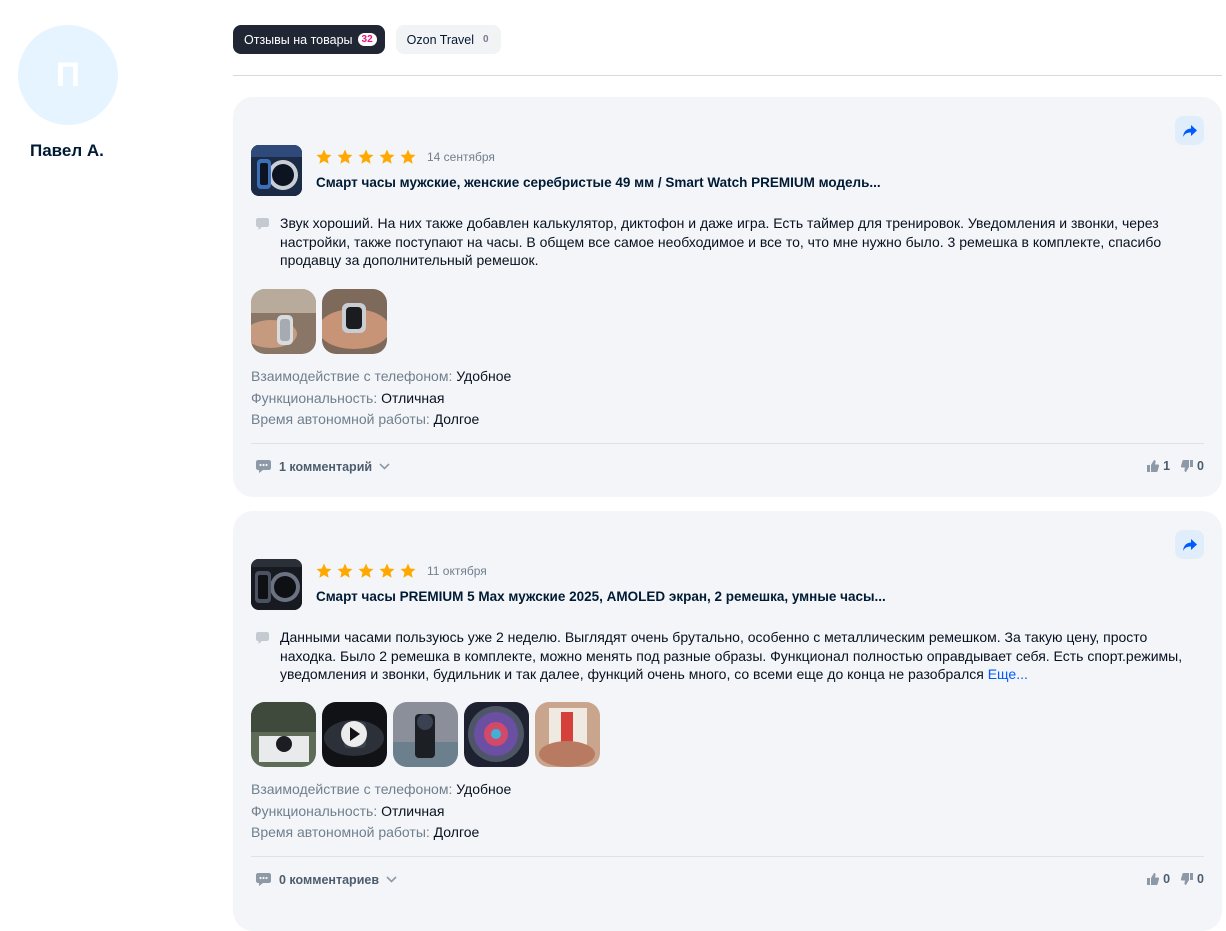 The width and height of the screenshot is (1226, 931). Describe the element at coordinates (67, 150) in the screenshot. I see `user-name: Павел А.` at that location.